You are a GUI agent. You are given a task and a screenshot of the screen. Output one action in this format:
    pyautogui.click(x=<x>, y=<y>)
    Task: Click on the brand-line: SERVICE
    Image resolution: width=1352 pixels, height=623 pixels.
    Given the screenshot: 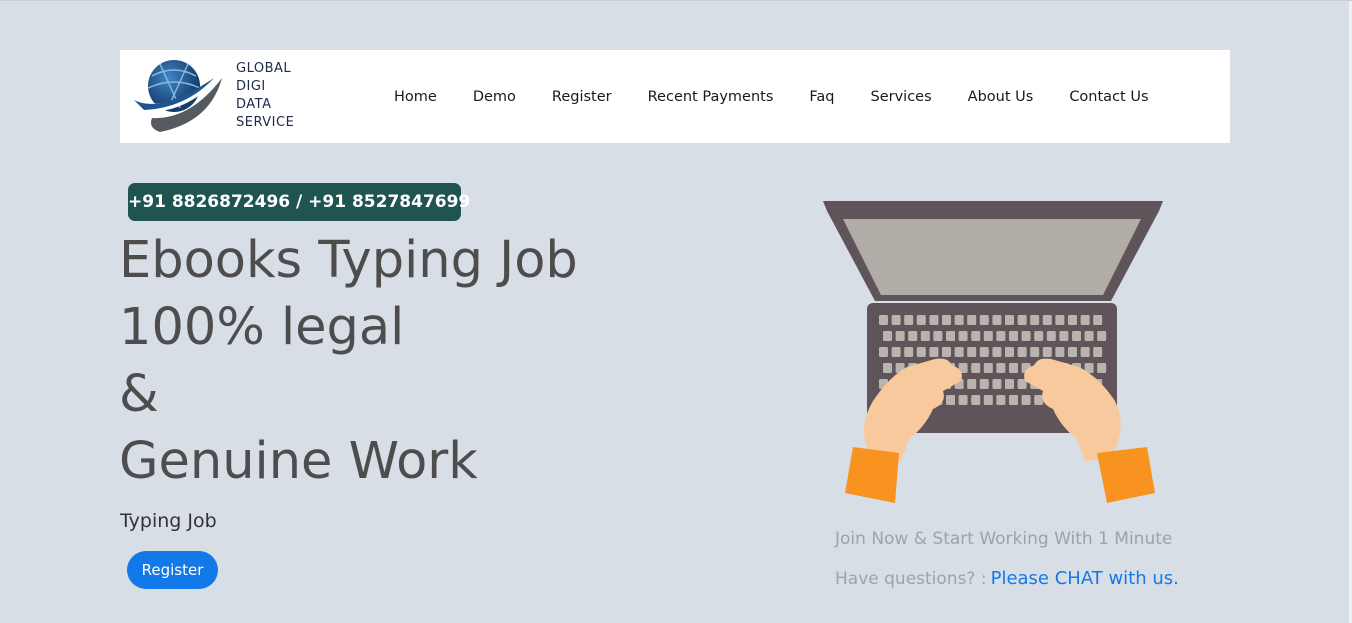 What is the action you would take?
    pyautogui.click(x=265, y=122)
    